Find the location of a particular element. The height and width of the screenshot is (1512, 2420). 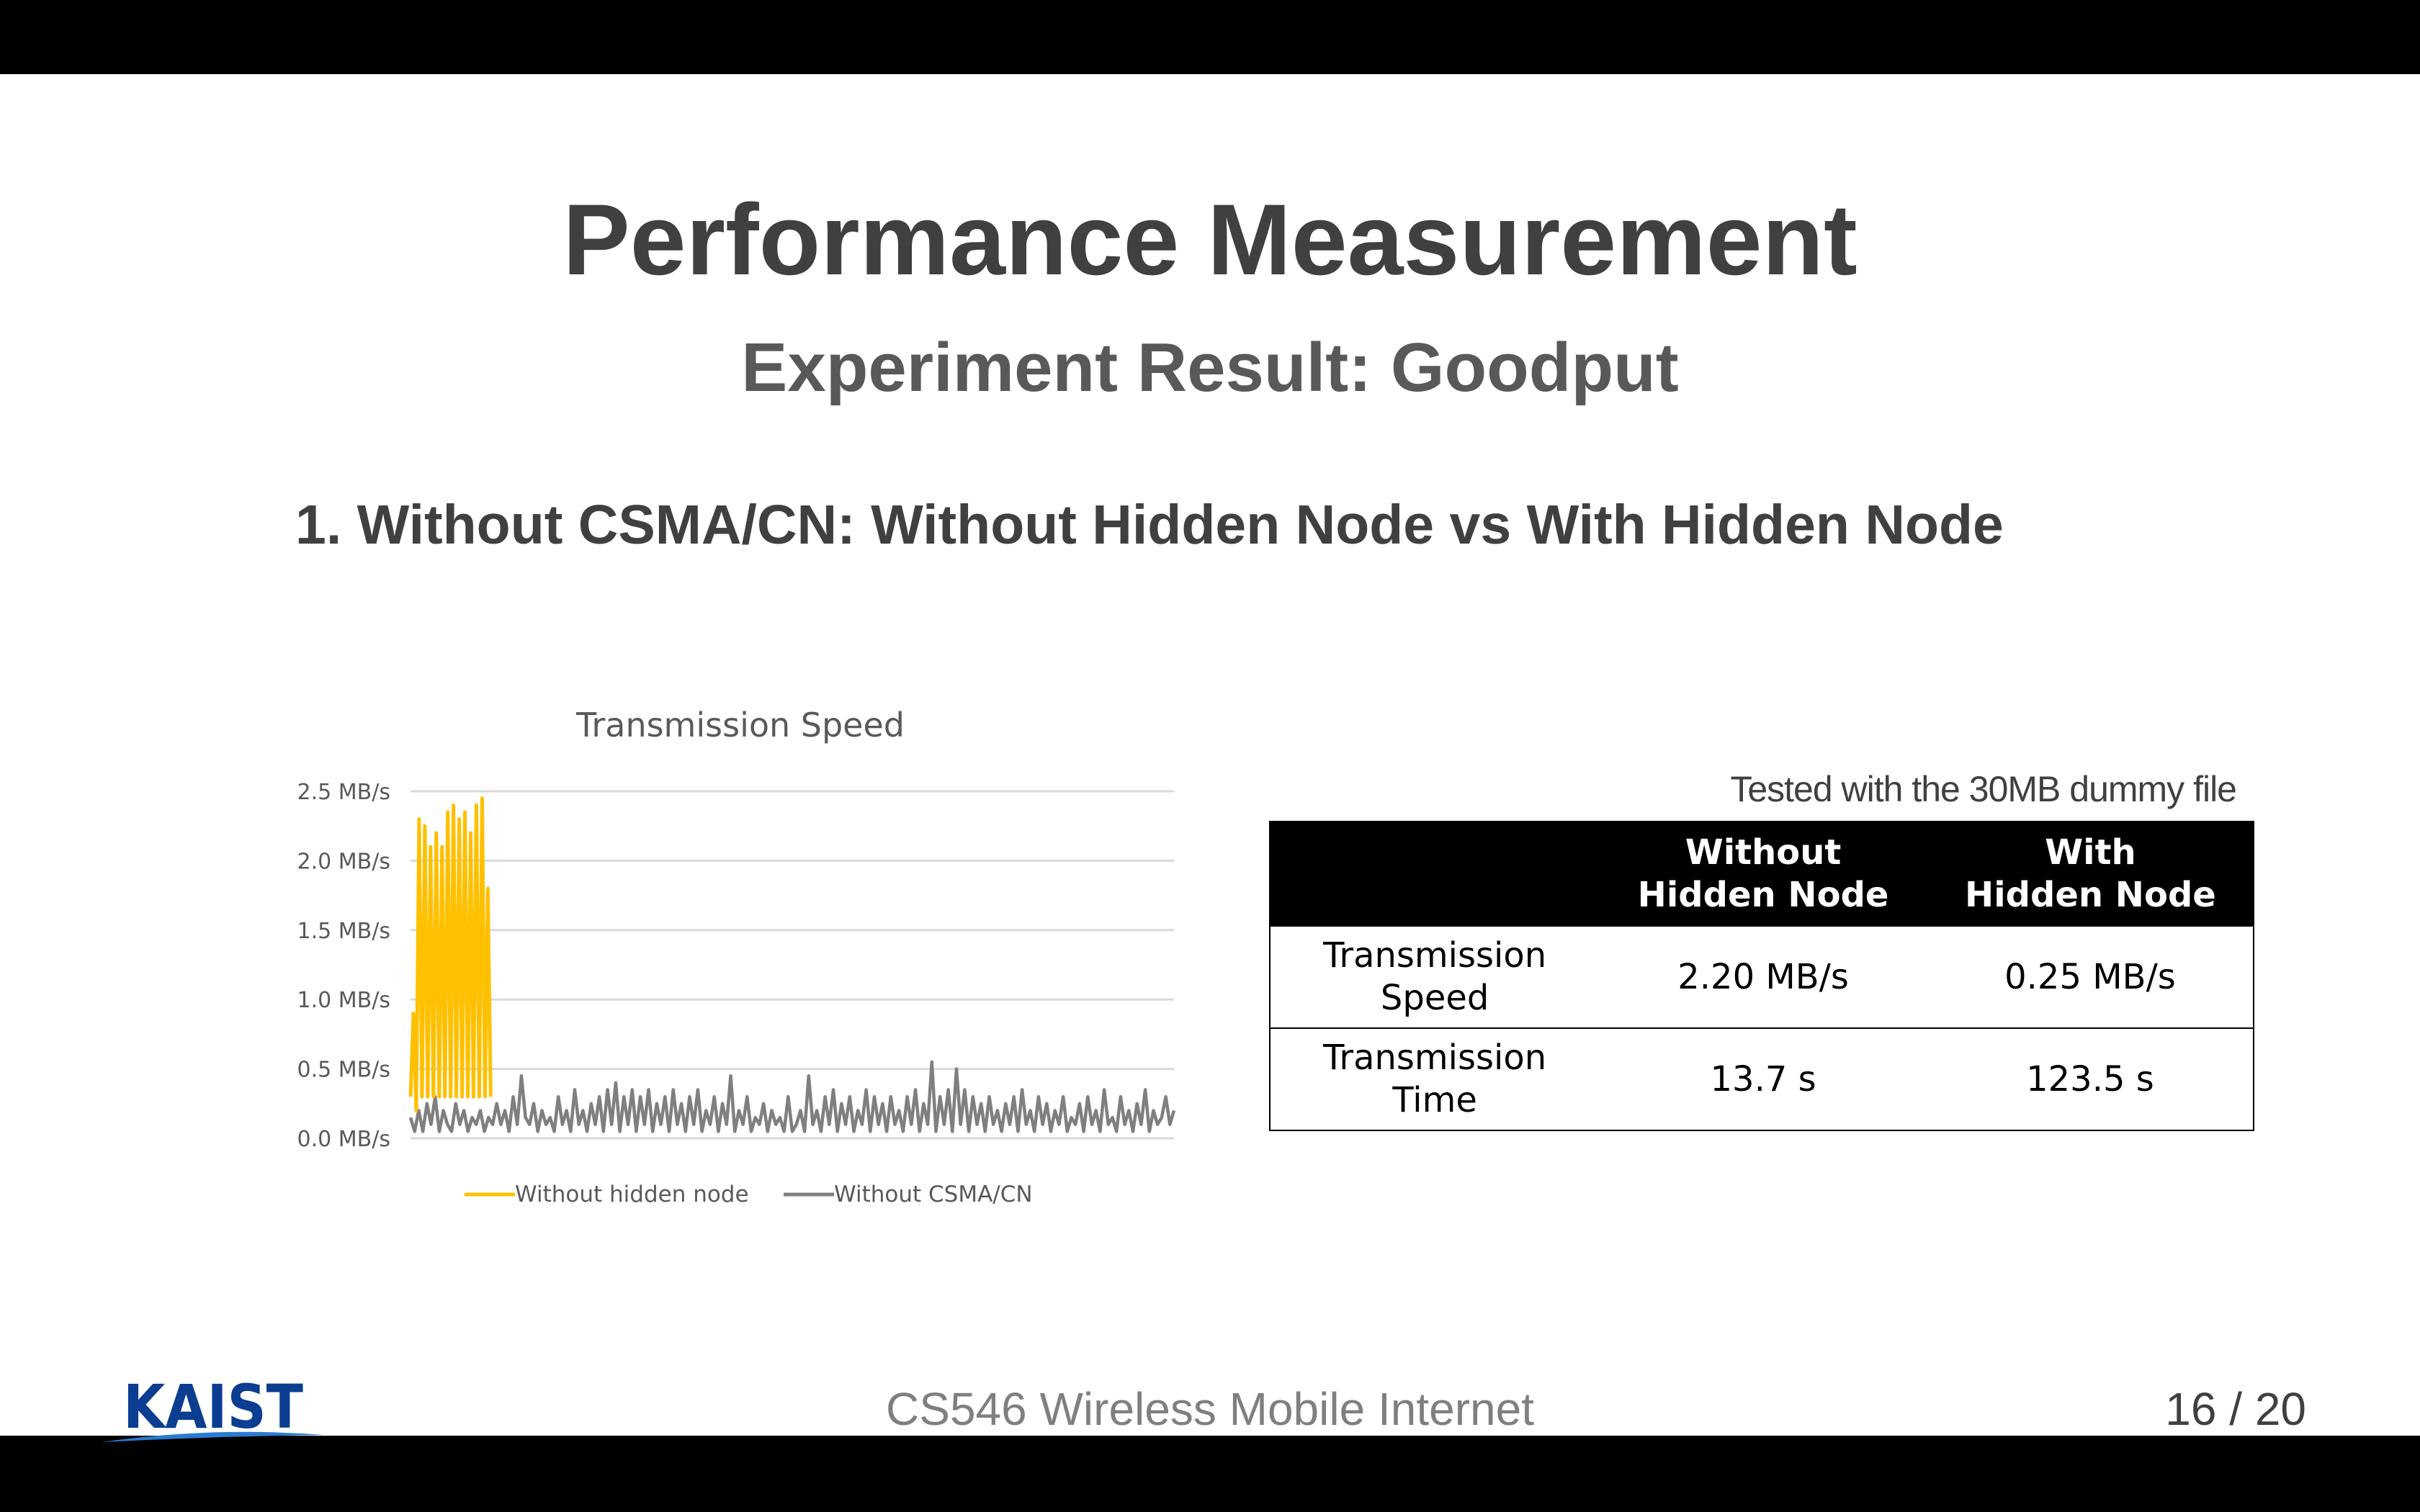

y-tick-label: 0.5 MB/s is located at coordinates (343, 1070).